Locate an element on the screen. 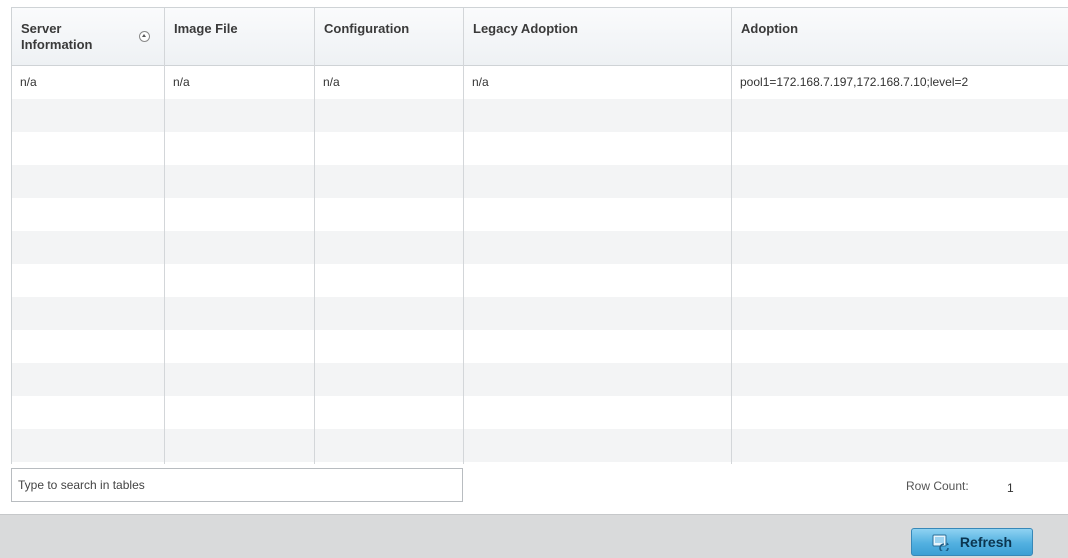 This screenshot has height=558, width=1068. cell-image-file: n/a is located at coordinates (181, 82).